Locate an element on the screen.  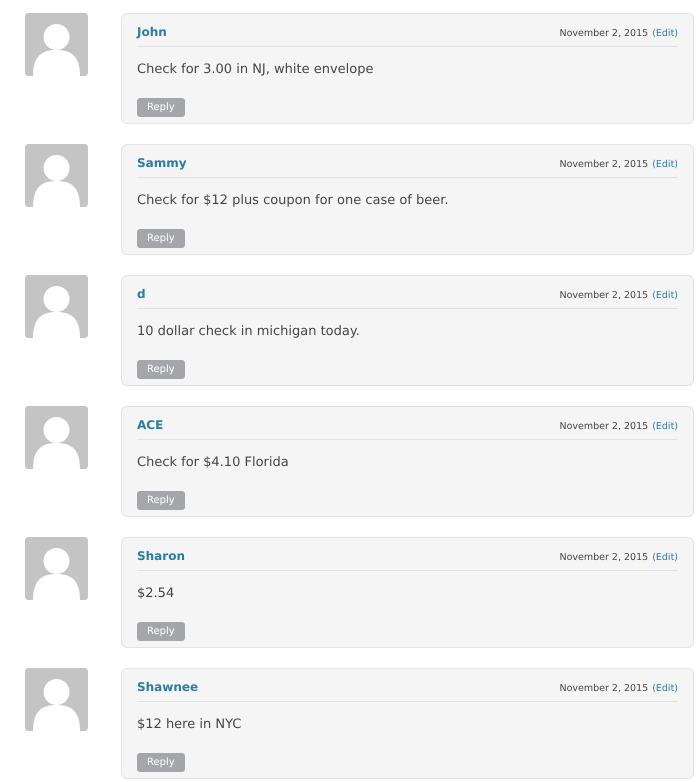
author-name: Shawnee is located at coordinates (167, 687).